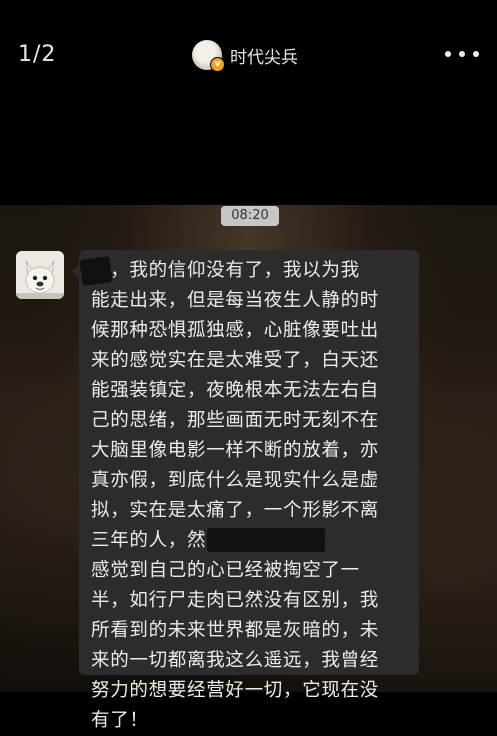  I want to click on message-line: 大脑里像电影一样不断的放着，亦, so click(235, 450).